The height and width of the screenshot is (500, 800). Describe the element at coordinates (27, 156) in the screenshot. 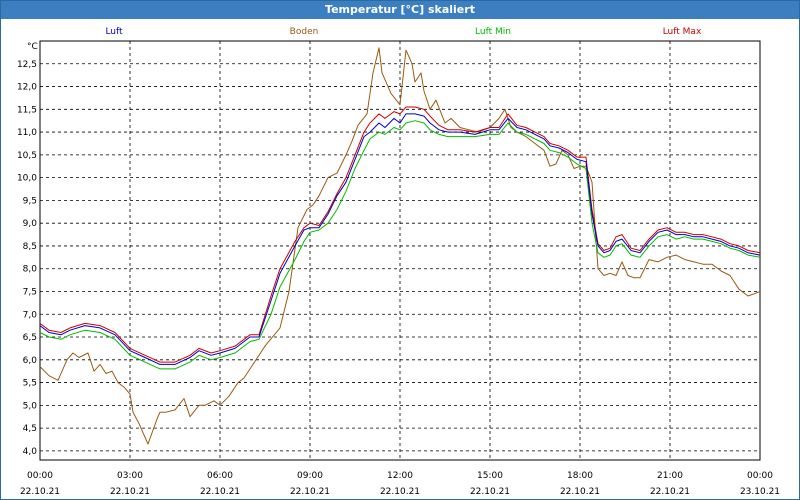

I see `y-tick-label: 10,5` at that location.